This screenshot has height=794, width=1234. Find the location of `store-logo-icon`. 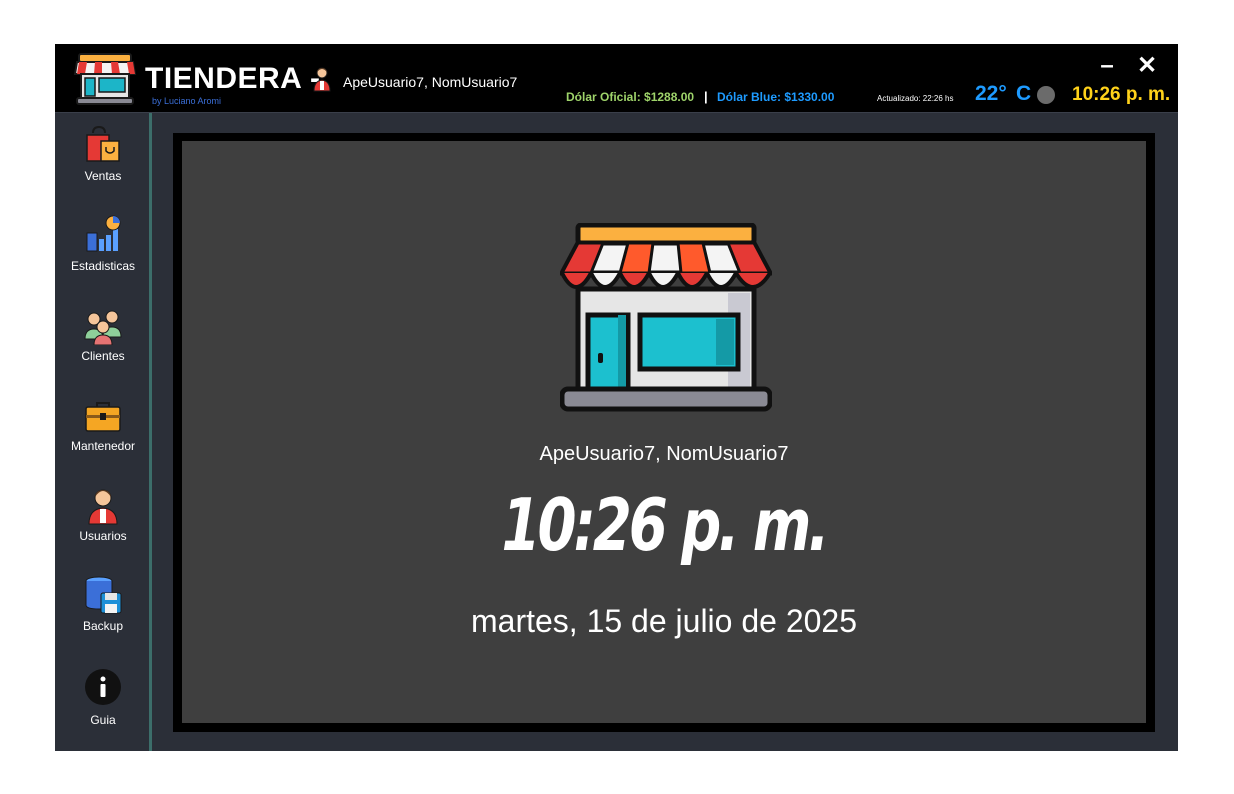

store-logo-icon is located at coordinates (105, 79).